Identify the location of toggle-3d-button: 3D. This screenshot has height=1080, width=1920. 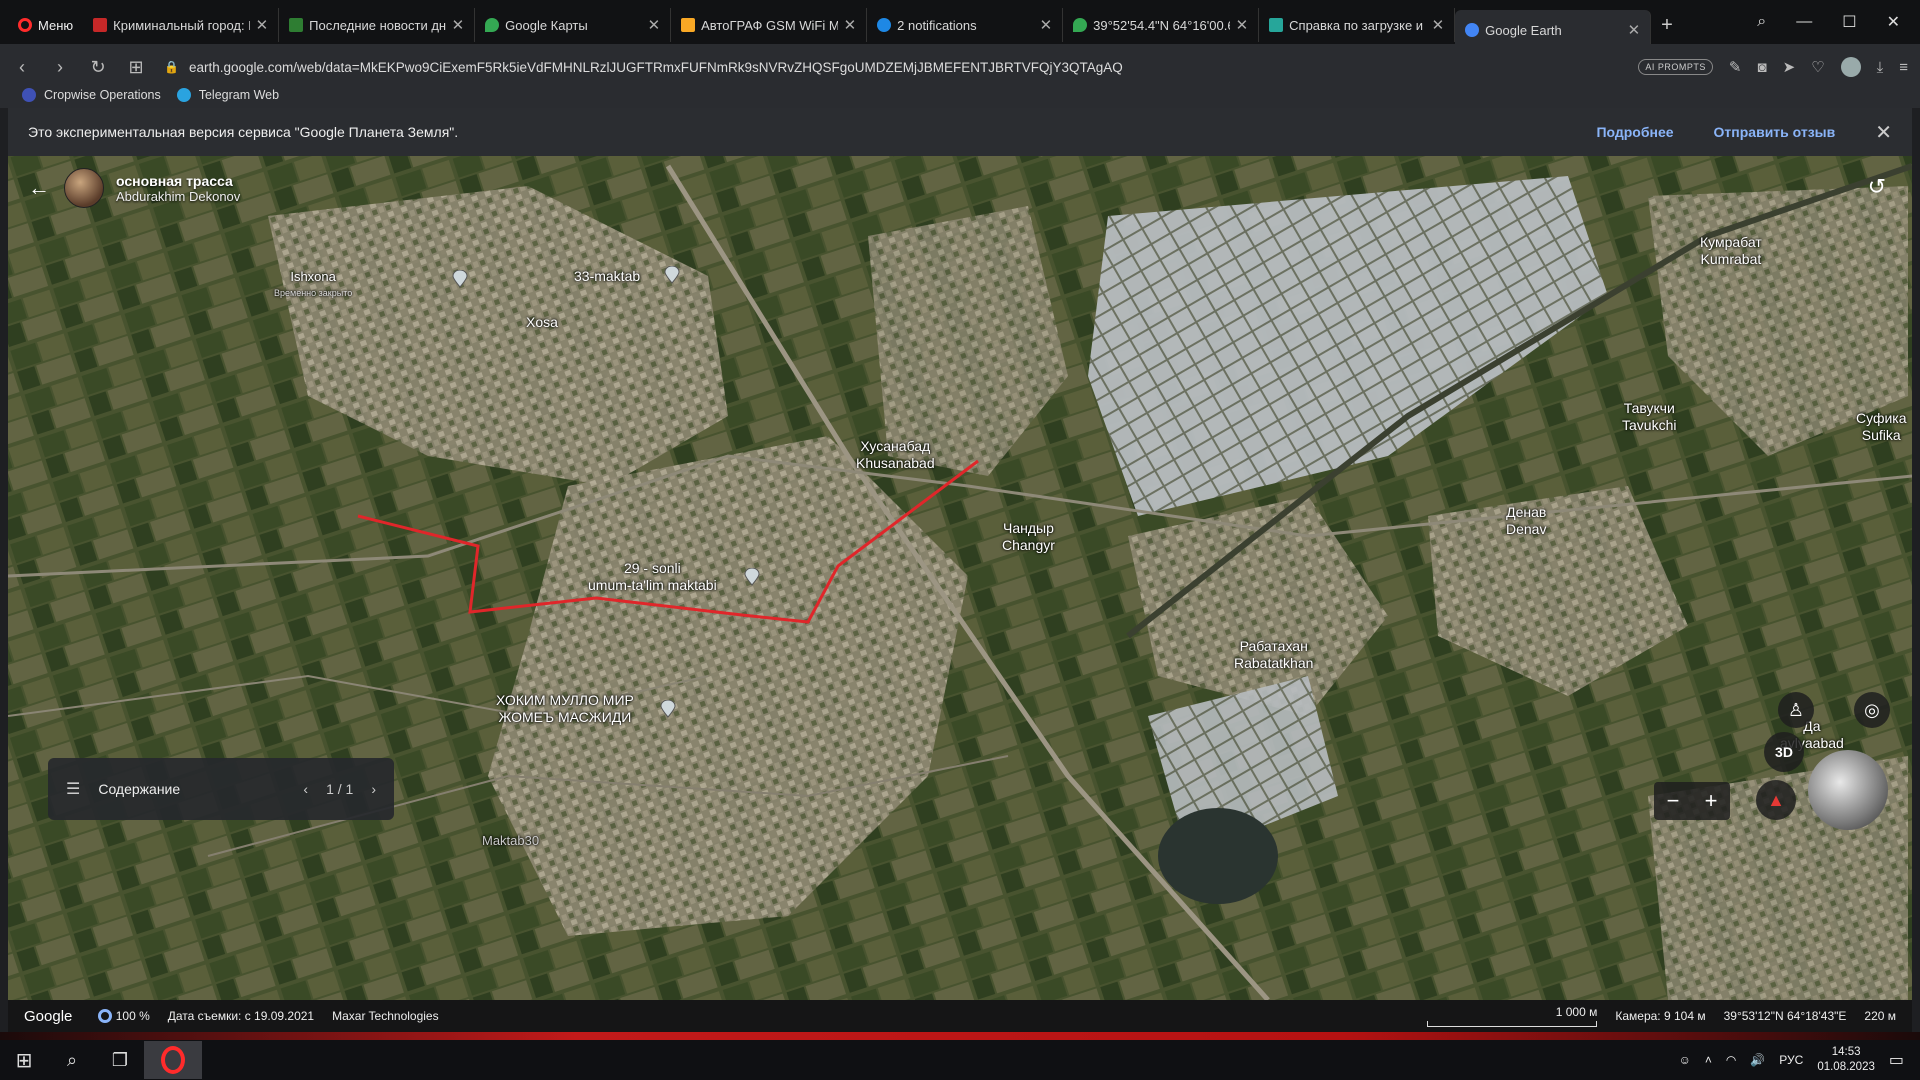
(1784, 752).